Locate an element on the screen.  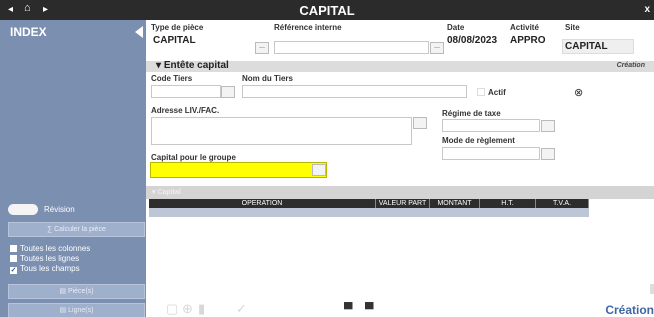
calculate-piece-button: ∑ Calculer la pièce is located at coordinates (76, 229).